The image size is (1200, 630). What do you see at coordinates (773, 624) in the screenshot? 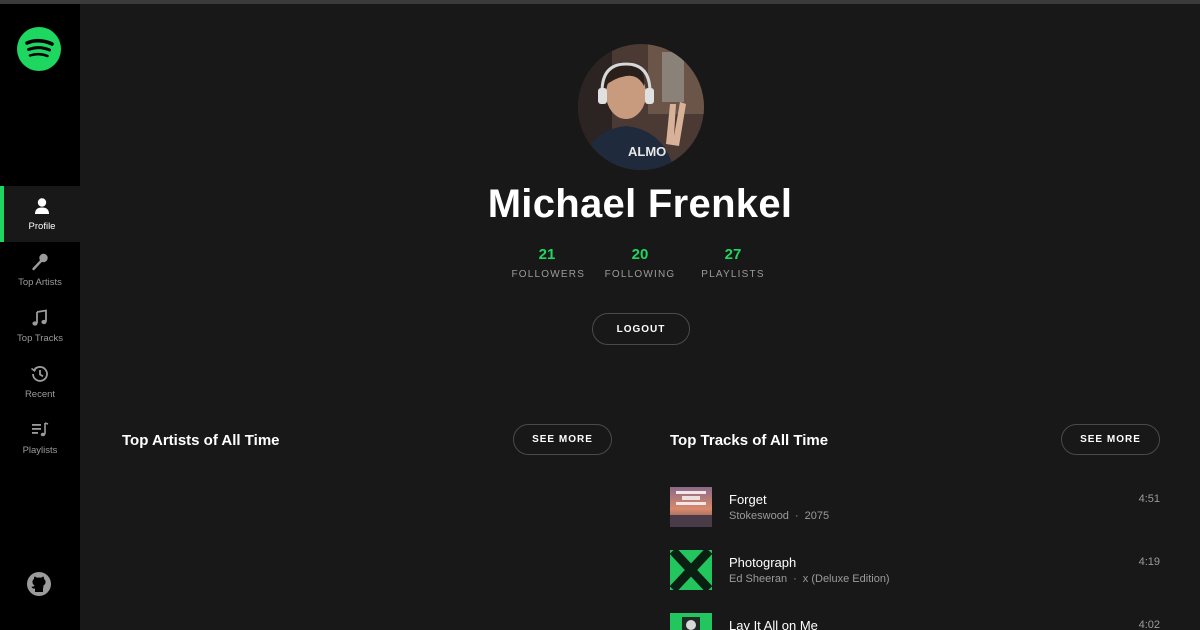
I see `track-name: Lay It All on Me` at bounding box center [773, 624].